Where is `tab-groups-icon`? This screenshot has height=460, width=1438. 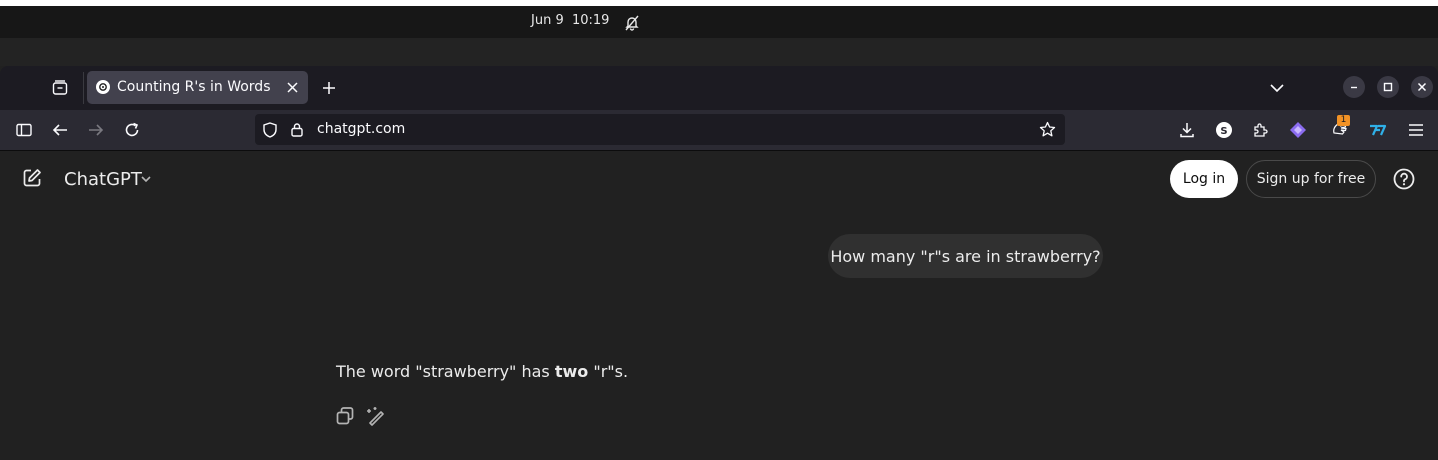
tab-groups-icon is located at coordinates (60, 87).